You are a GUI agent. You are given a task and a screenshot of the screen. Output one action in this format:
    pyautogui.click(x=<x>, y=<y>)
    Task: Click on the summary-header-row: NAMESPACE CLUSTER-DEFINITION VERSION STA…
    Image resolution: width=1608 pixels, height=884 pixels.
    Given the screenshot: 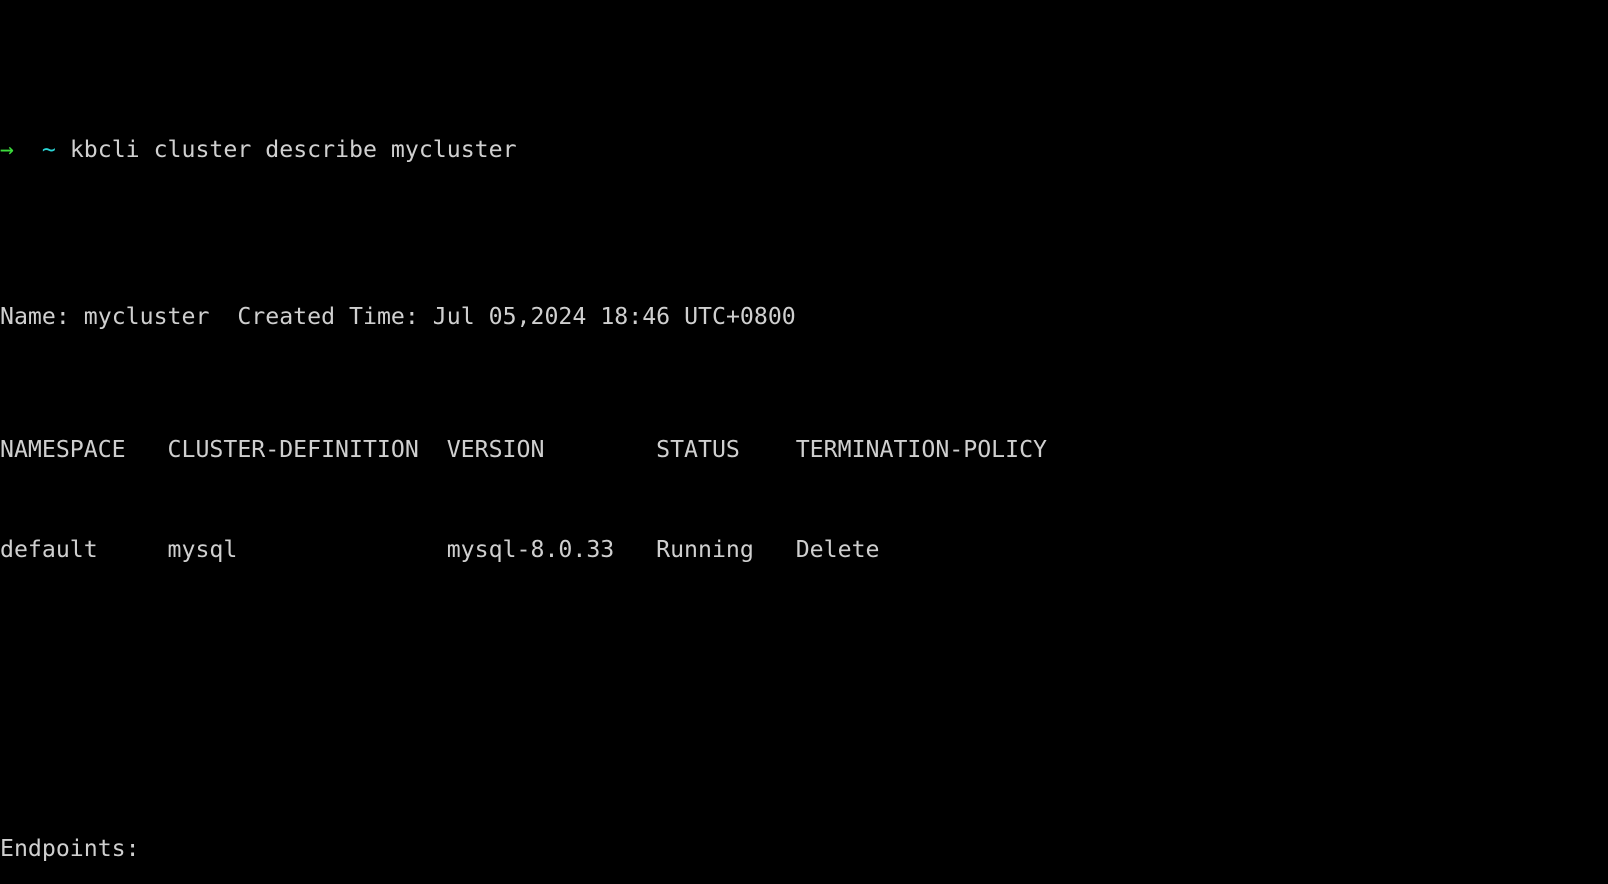 What is the action you would take?
    pyautogui.click(x=524, y=449)
    